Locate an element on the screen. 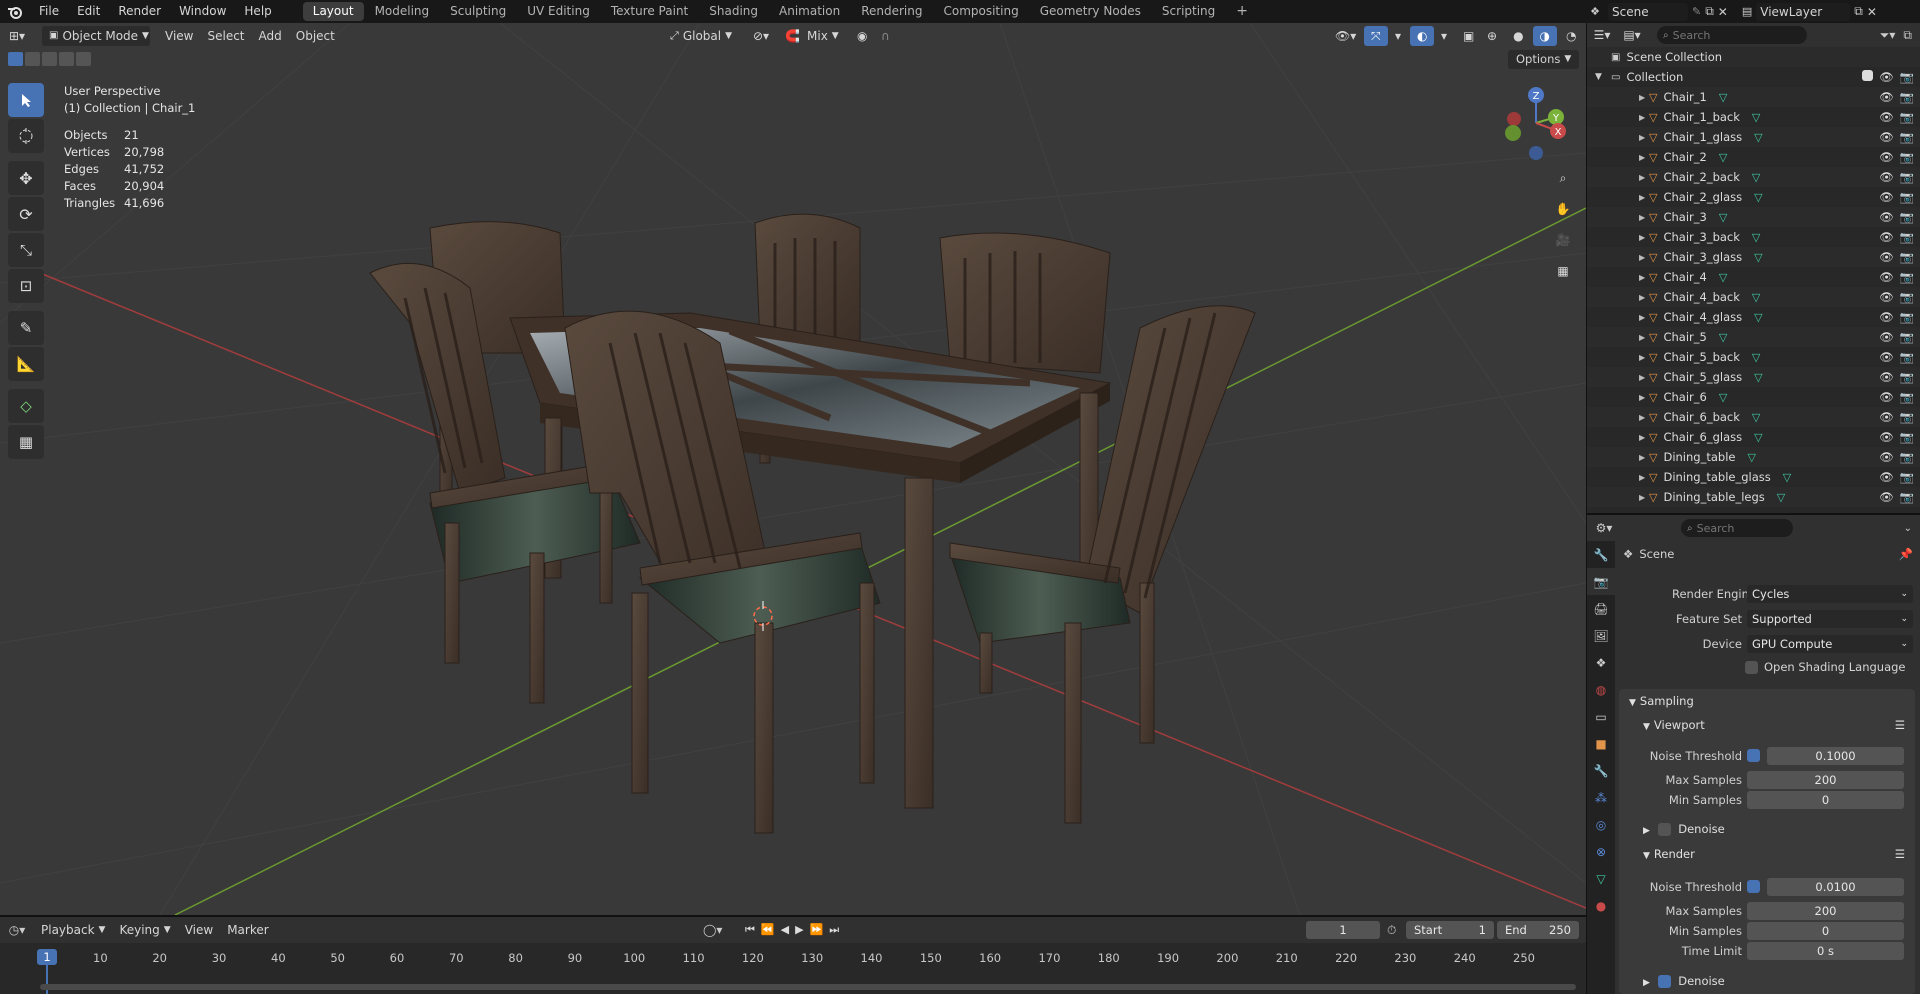 This screenshot has width=1920, height=994. menu-window: Window is located at coordinates (202, 11).